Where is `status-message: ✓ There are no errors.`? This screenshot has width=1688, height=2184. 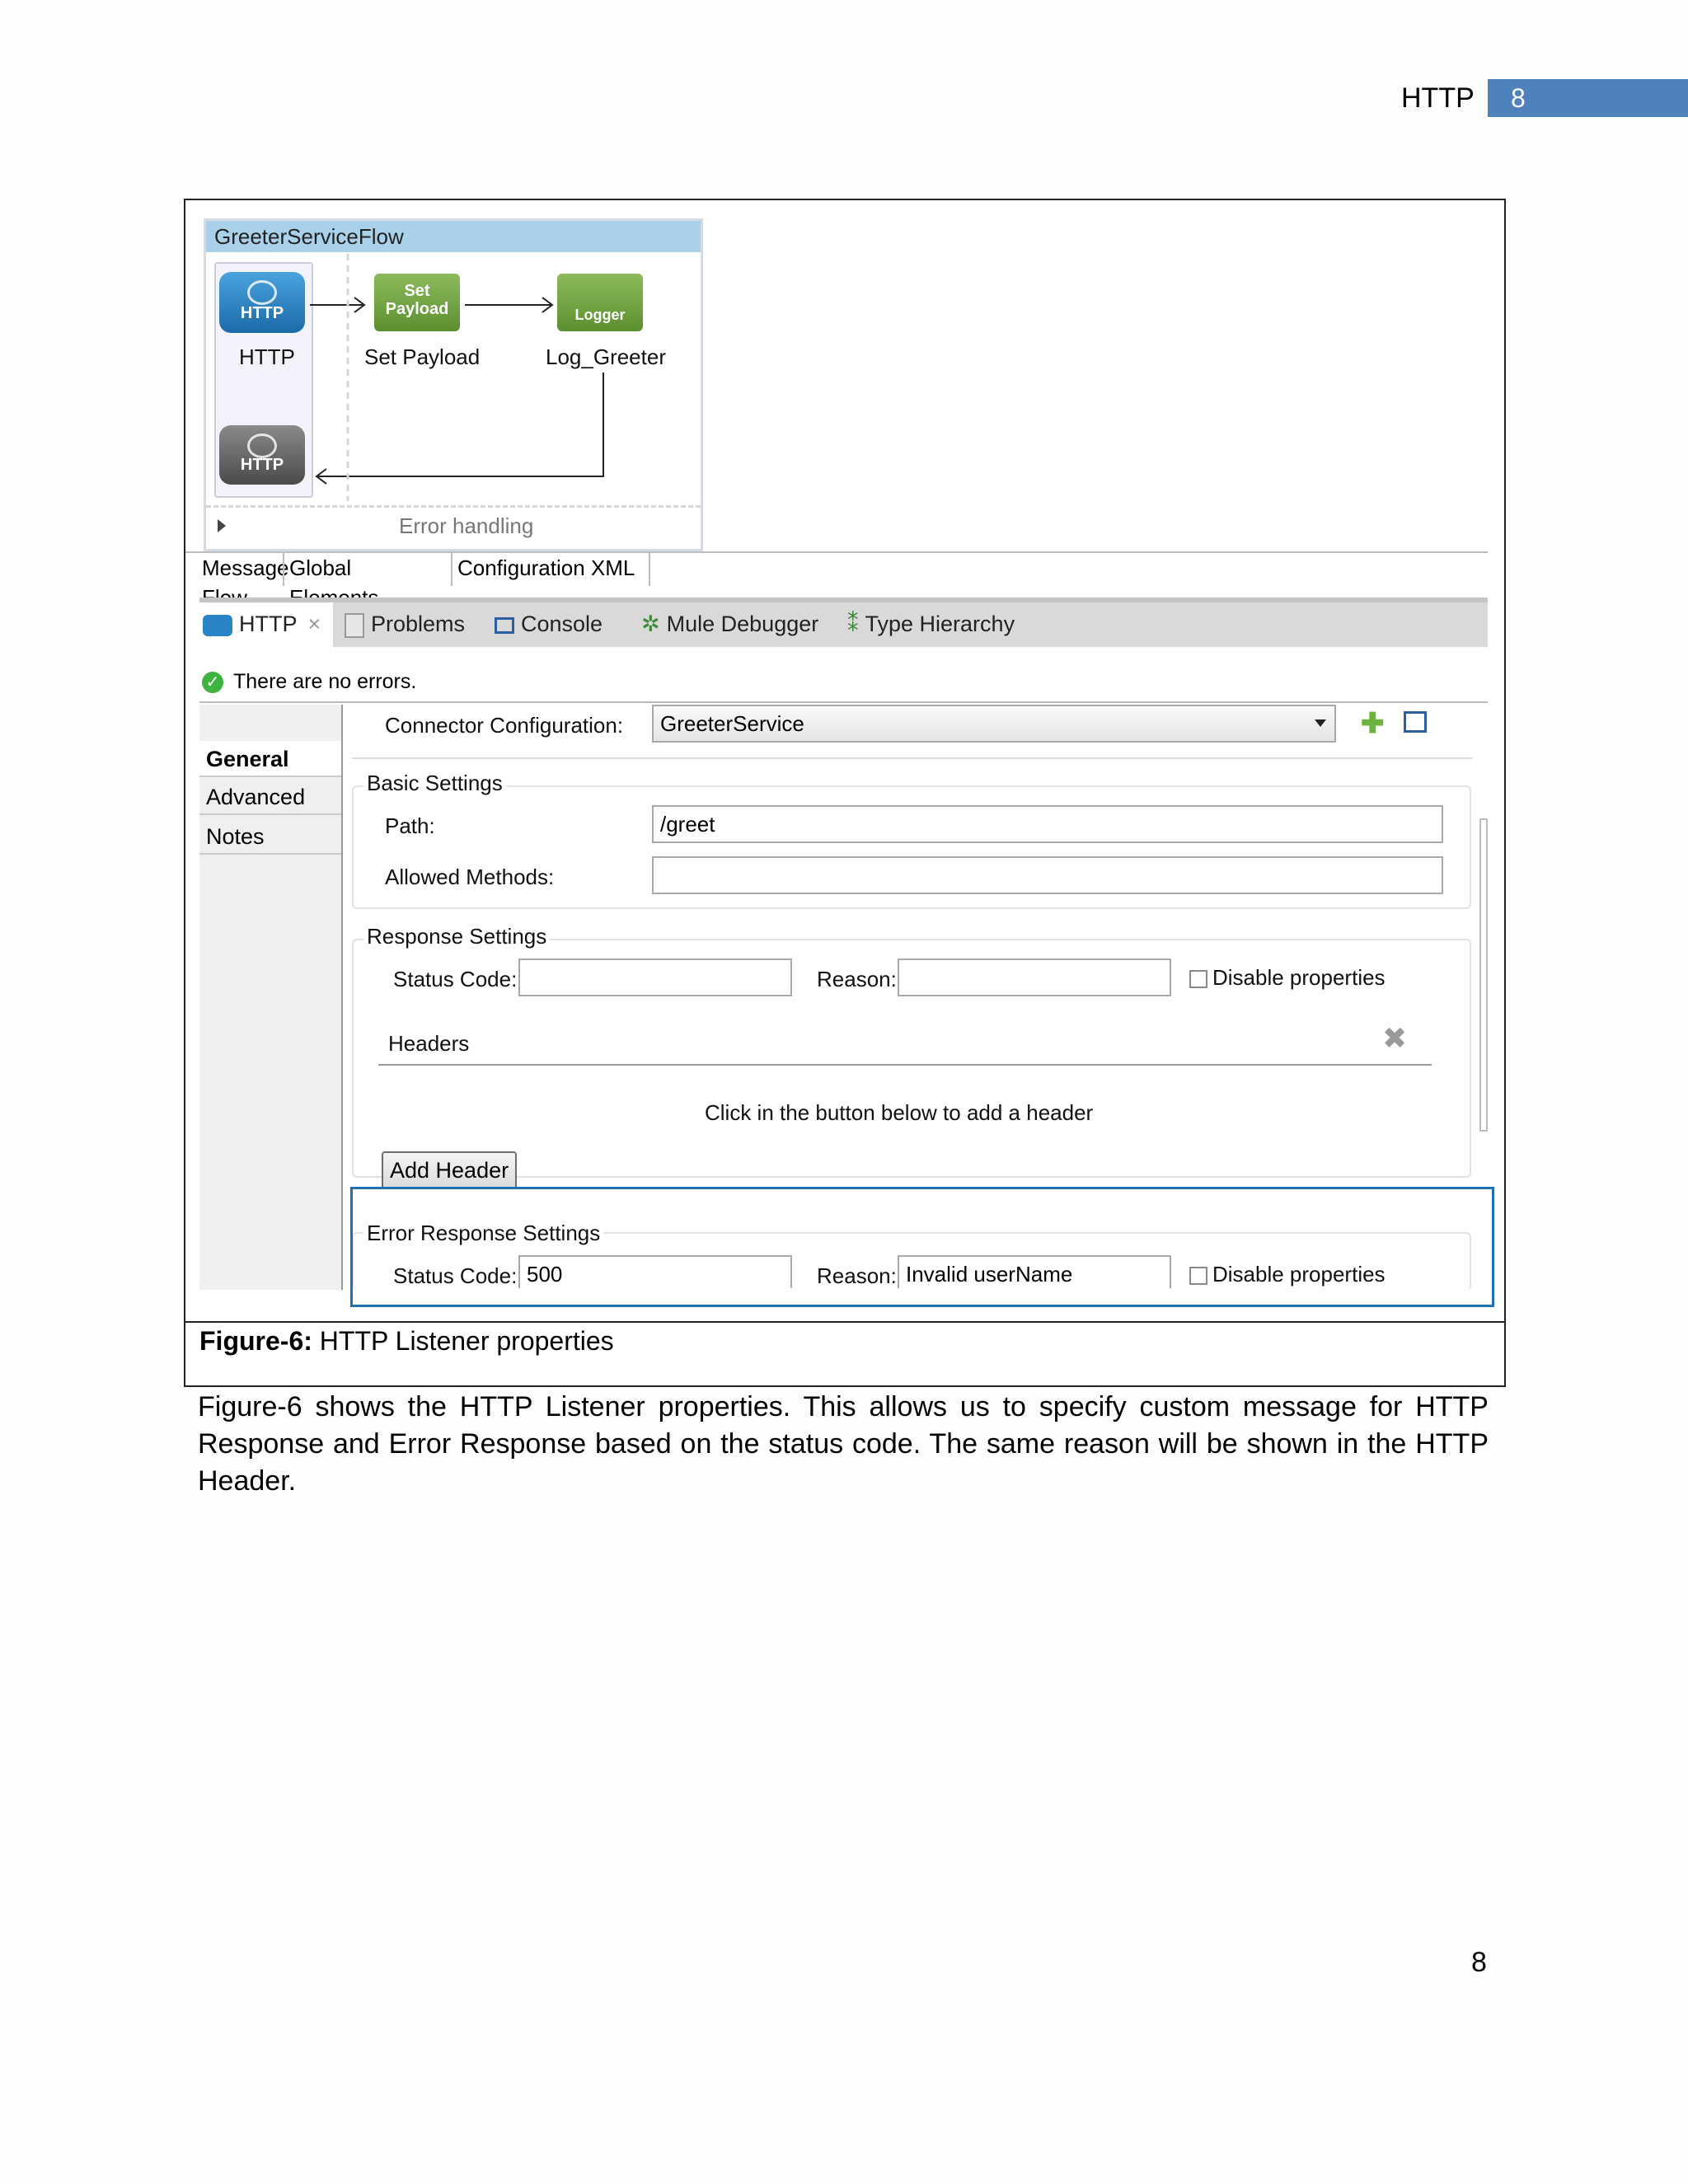 status-message: ✓ There are no errors. is located at coordinates (309, 682).